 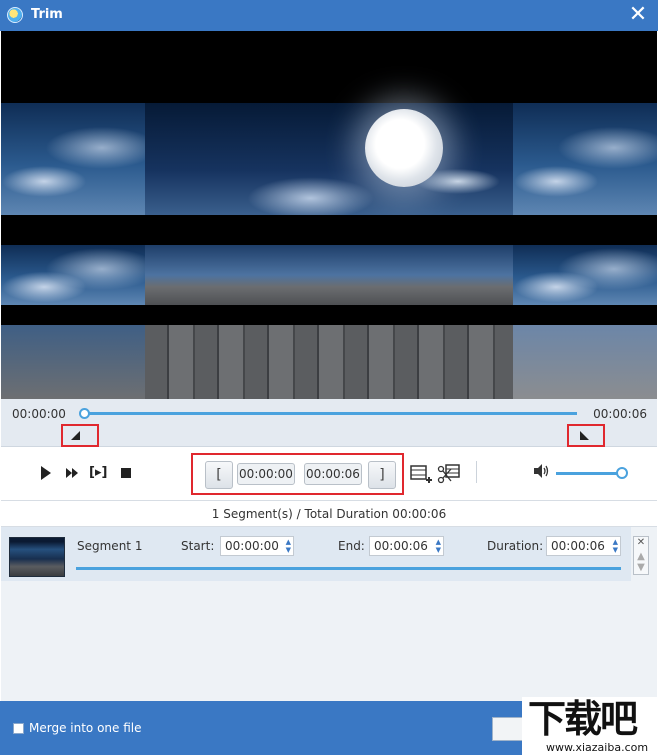 I want to click on start-label: Start:, so click(x=198, y=546).